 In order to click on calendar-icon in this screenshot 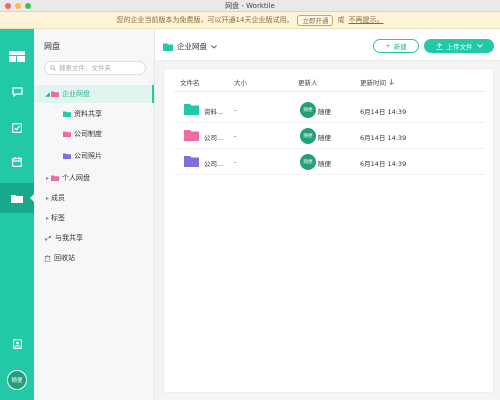, I will do `click(17, 162)`.